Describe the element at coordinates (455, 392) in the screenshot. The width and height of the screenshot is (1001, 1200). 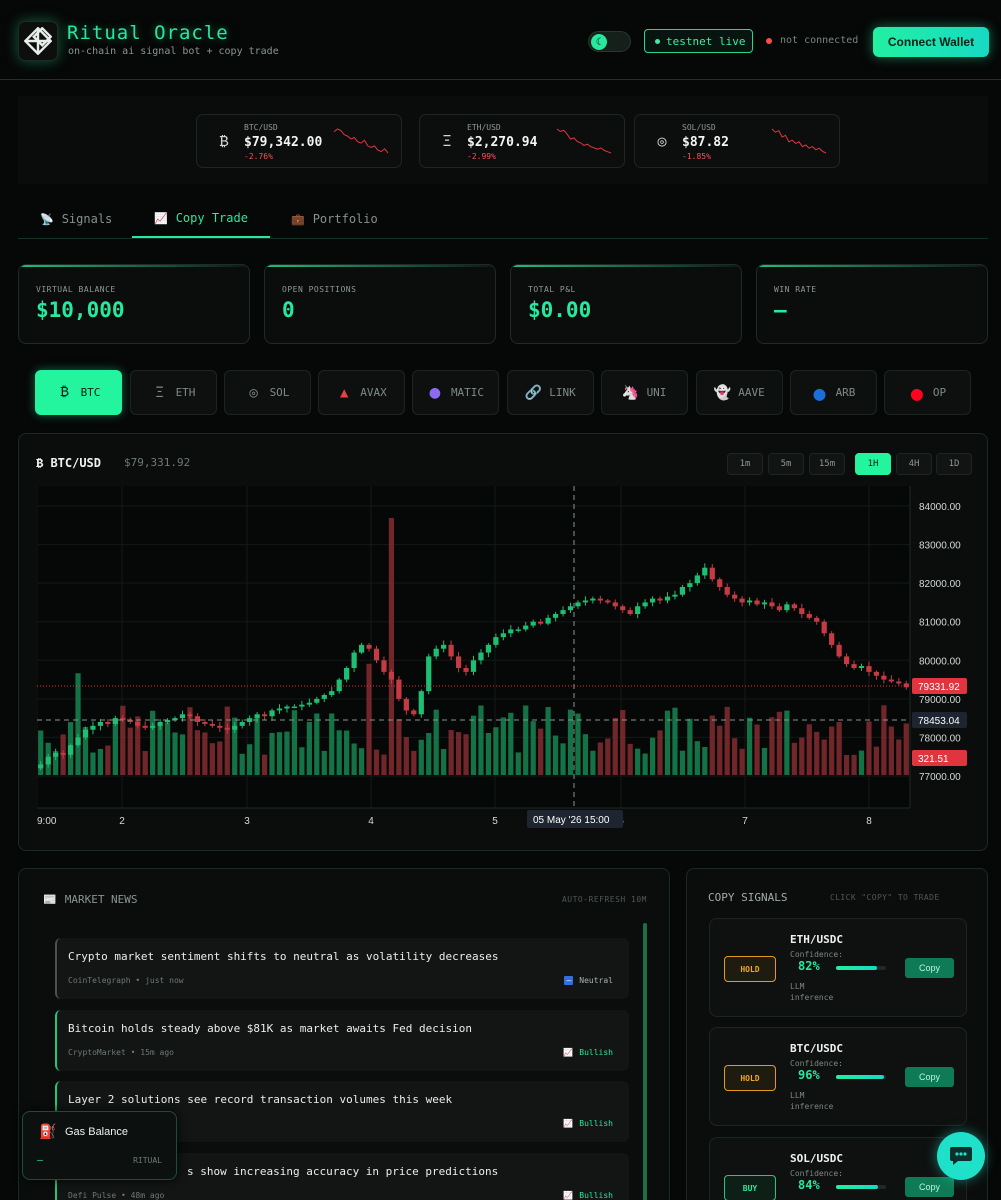
I see `asset-button-matic: ● MATIC` at that location.